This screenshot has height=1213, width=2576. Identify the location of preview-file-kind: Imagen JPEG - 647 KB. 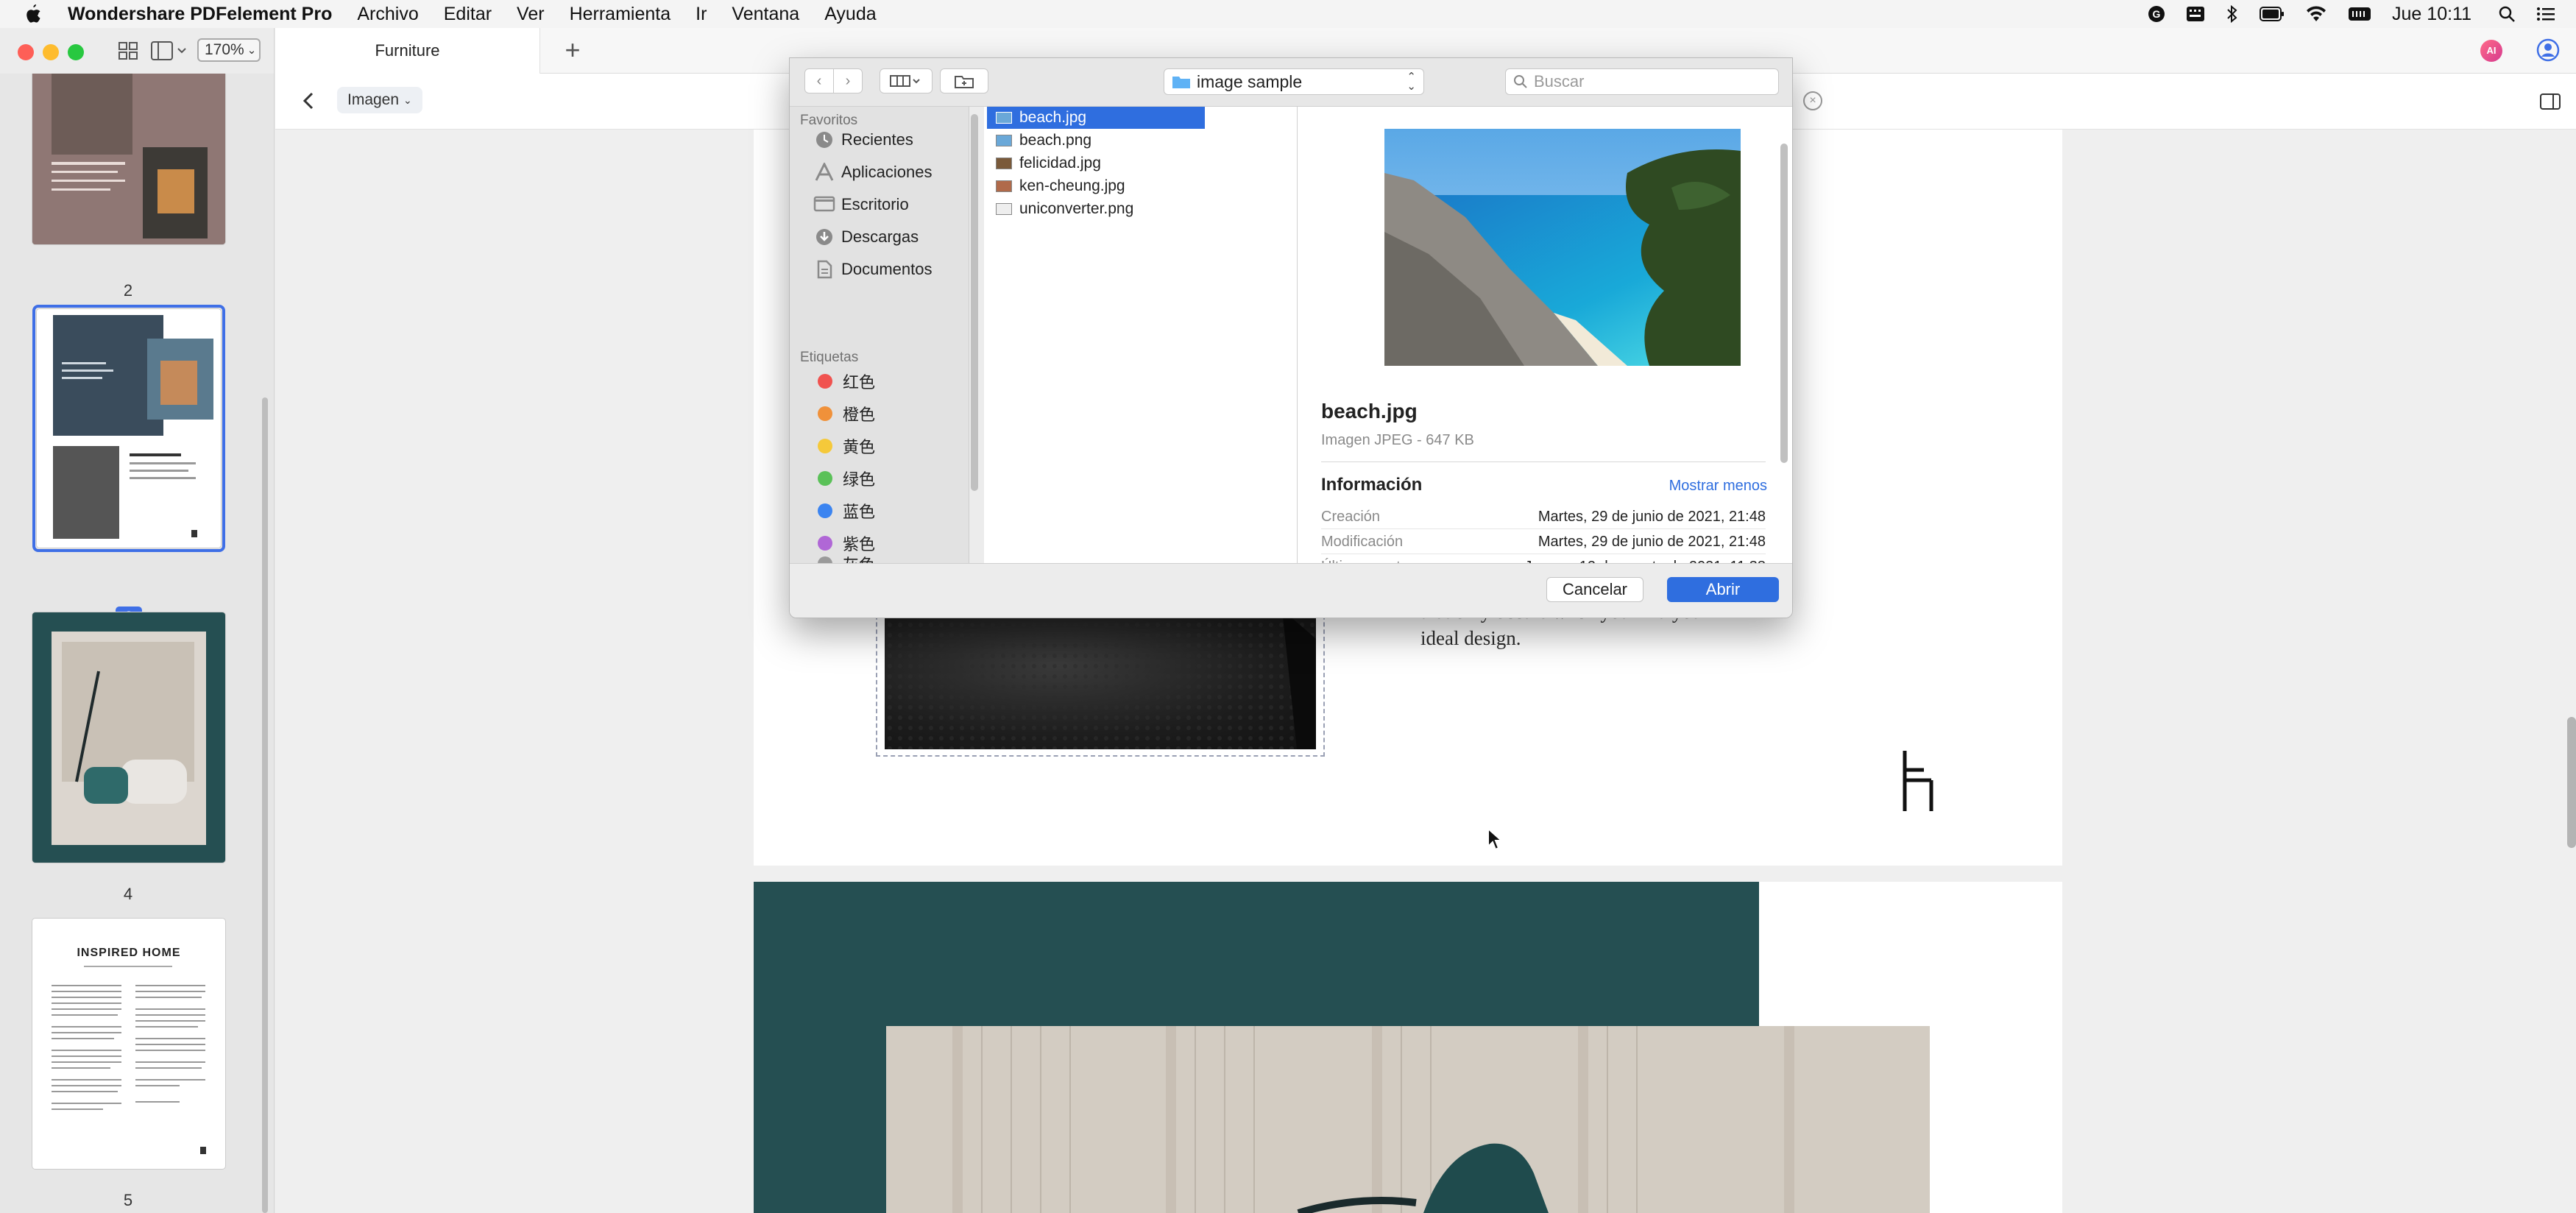
(1397, 440).